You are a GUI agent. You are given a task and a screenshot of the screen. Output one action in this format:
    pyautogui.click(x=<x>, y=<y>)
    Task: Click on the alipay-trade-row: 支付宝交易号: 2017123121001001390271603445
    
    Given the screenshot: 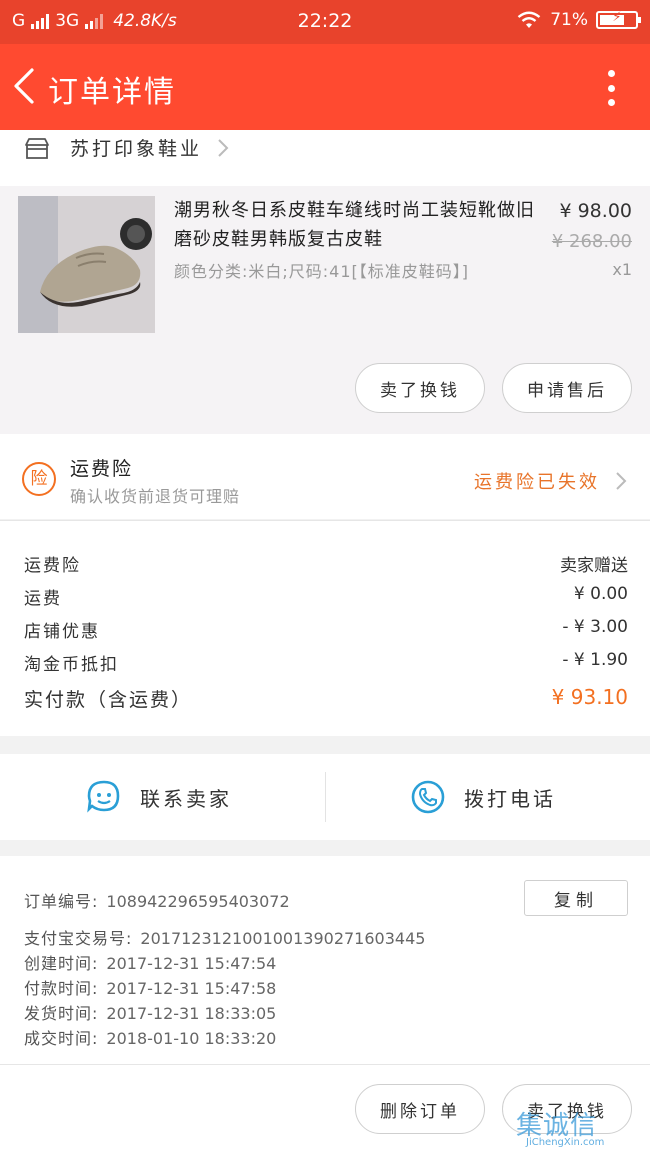 What is the action you would take?
    pyautogui.click(x=224, y=937)
    